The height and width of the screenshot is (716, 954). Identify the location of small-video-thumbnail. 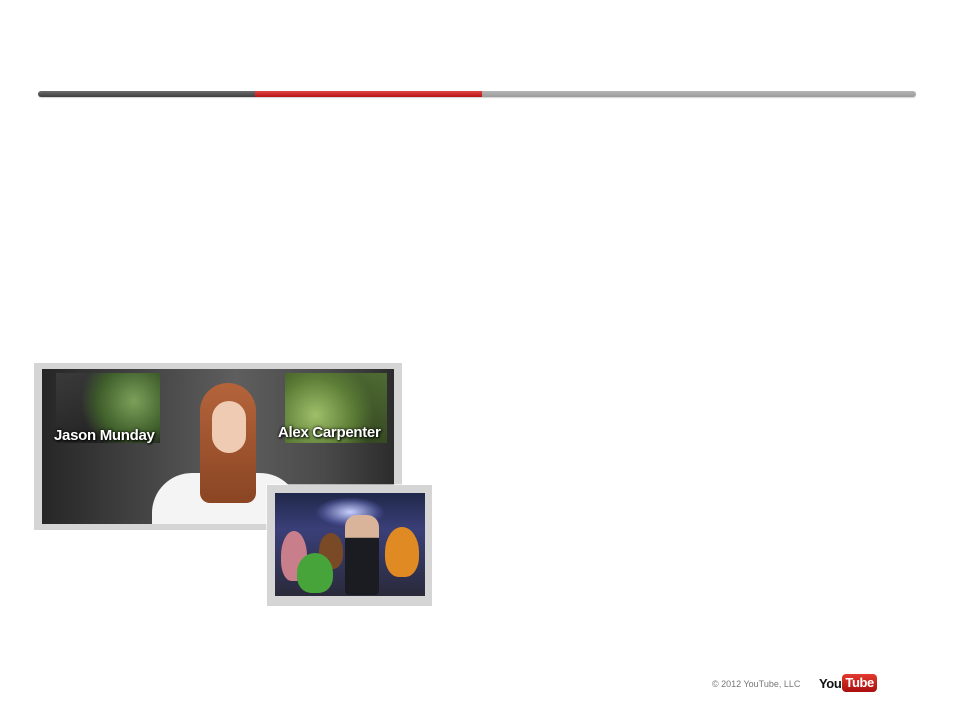
(350, 544).